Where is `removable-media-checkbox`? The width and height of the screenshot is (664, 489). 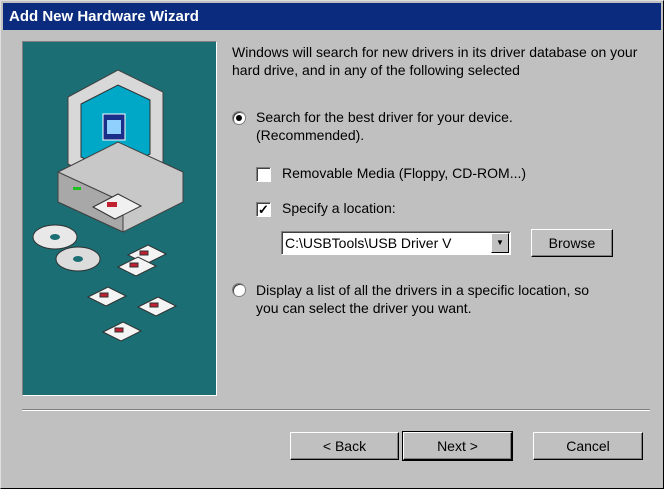
removable-media-checkbox is located at coordinates (263, 174).